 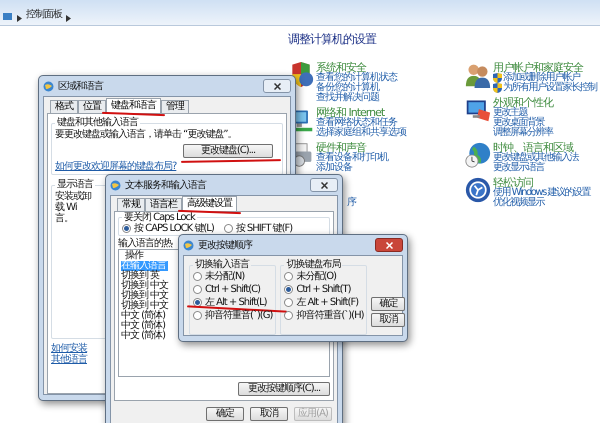 I want to click on category-title: 硬件和声音, so click(x=341, y=147).